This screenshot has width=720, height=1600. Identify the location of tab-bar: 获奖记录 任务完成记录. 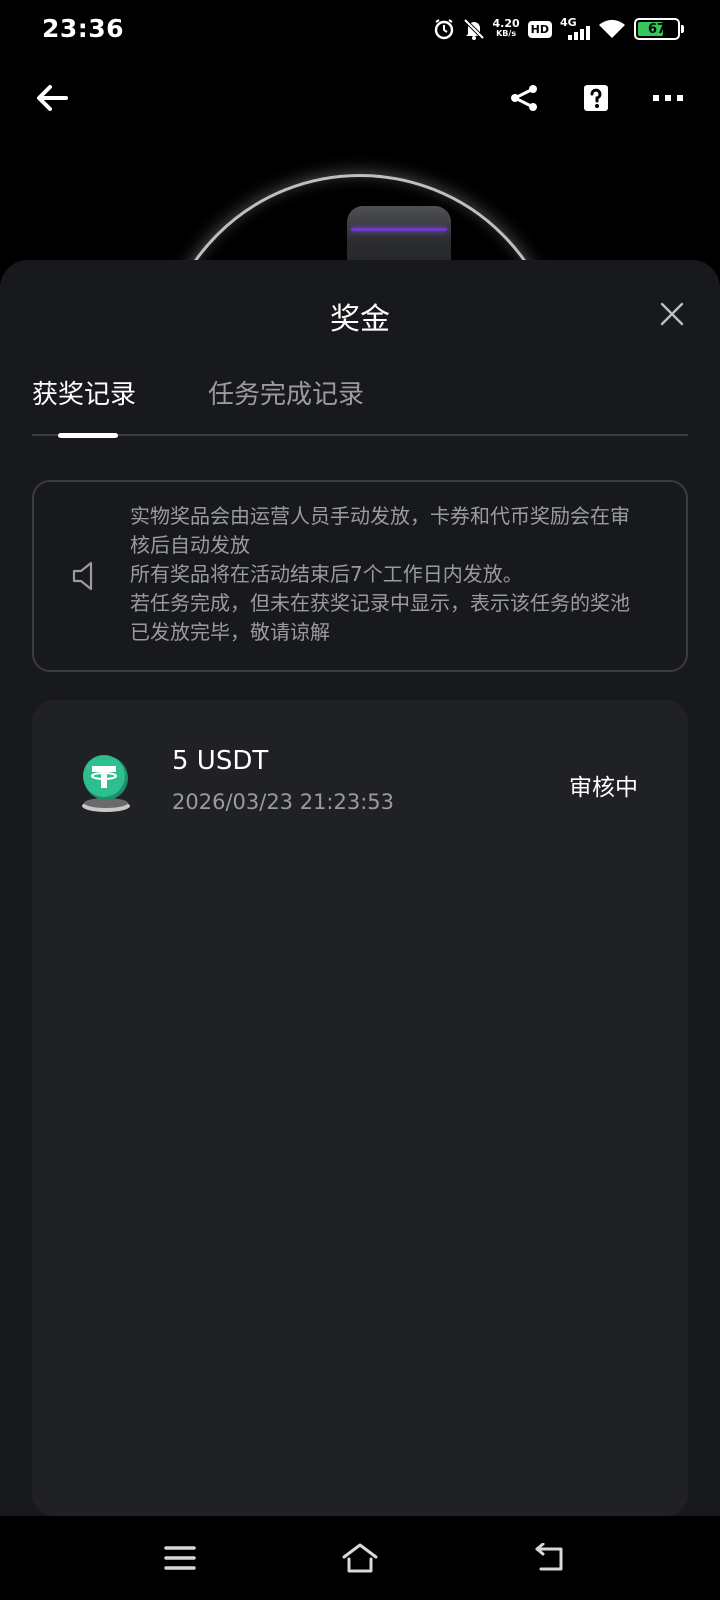
(360, 399).